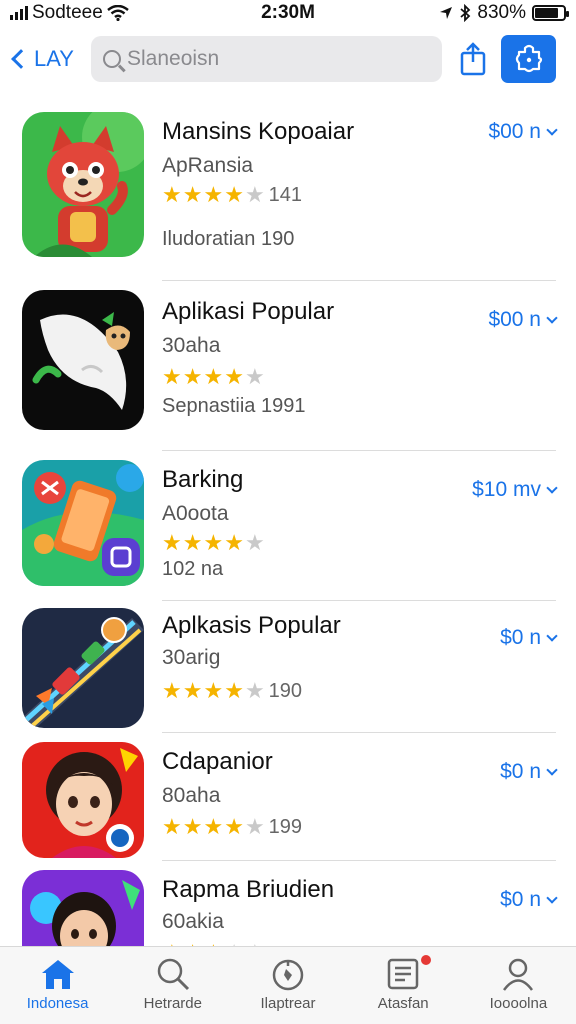  I want to click on tab-label: Ilaptrear, so click(288, 1003).